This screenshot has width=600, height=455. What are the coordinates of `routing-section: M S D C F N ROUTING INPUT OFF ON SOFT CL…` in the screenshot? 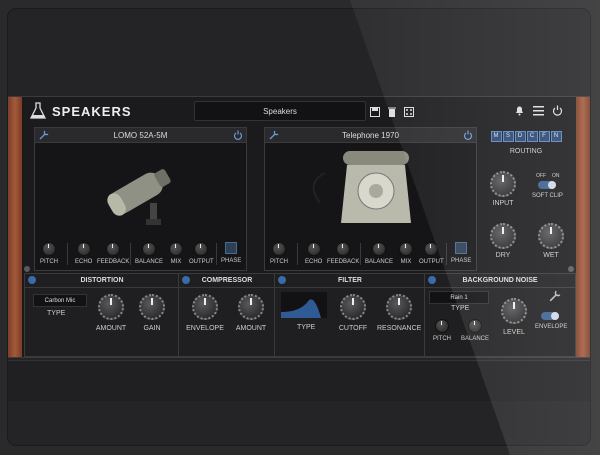 It's located at (526, 201).